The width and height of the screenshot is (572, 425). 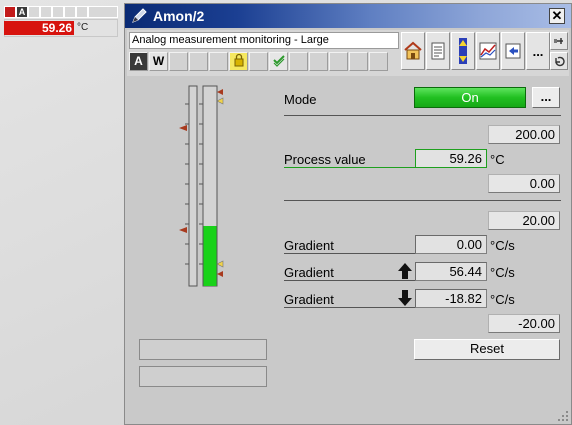 I want to click on limits-view-button, so click(x=463, y=51).